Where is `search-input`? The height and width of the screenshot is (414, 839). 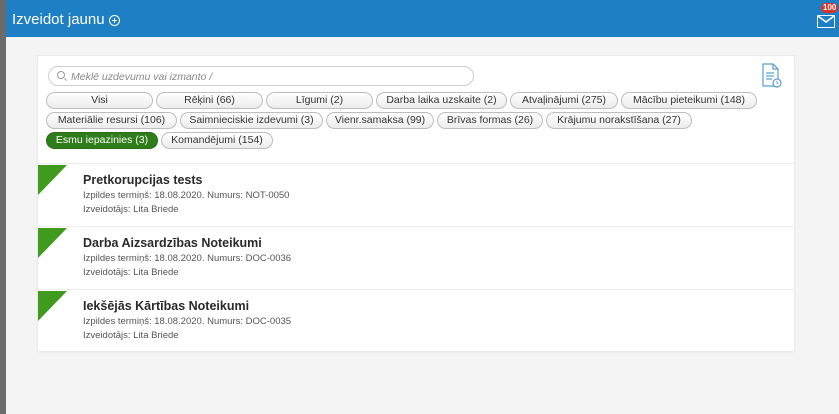 search-input is located at coordinates (268, 76).